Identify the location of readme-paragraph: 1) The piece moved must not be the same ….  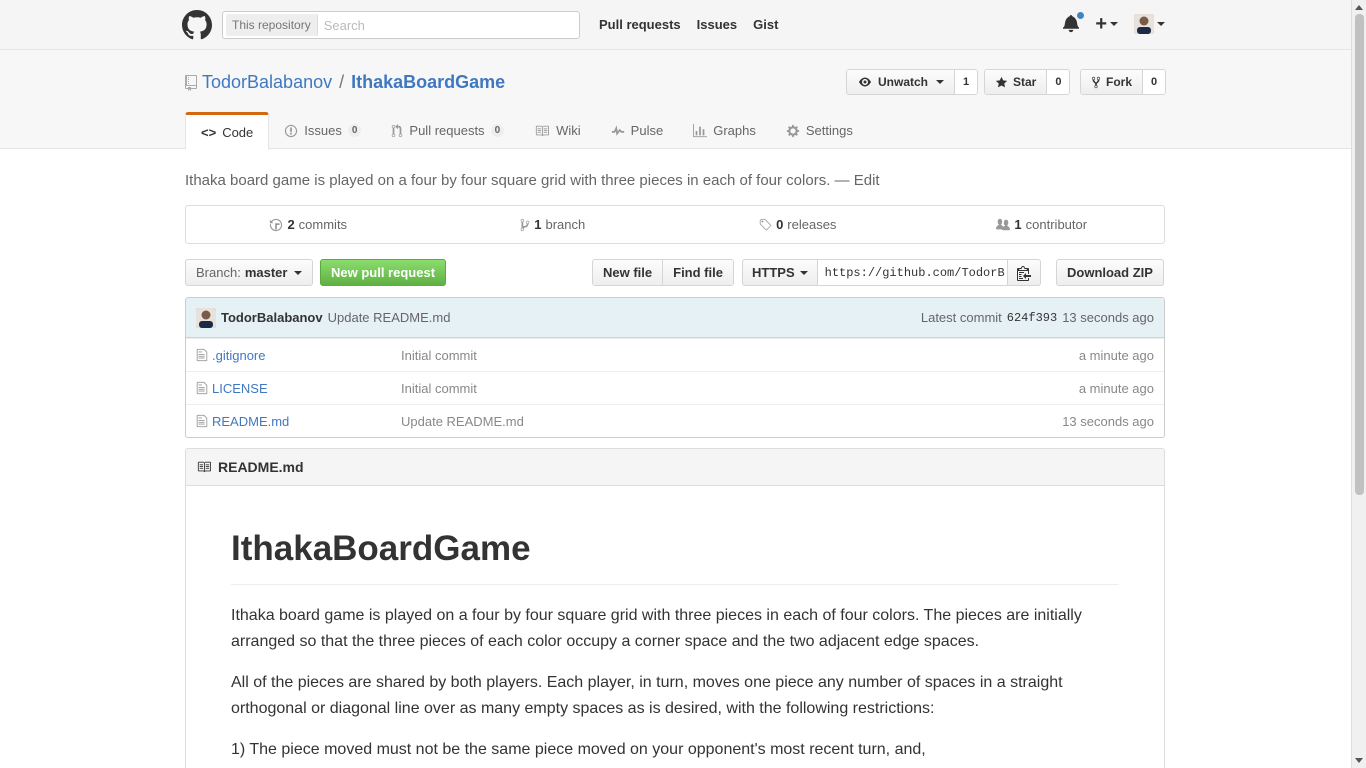
(578, 749).